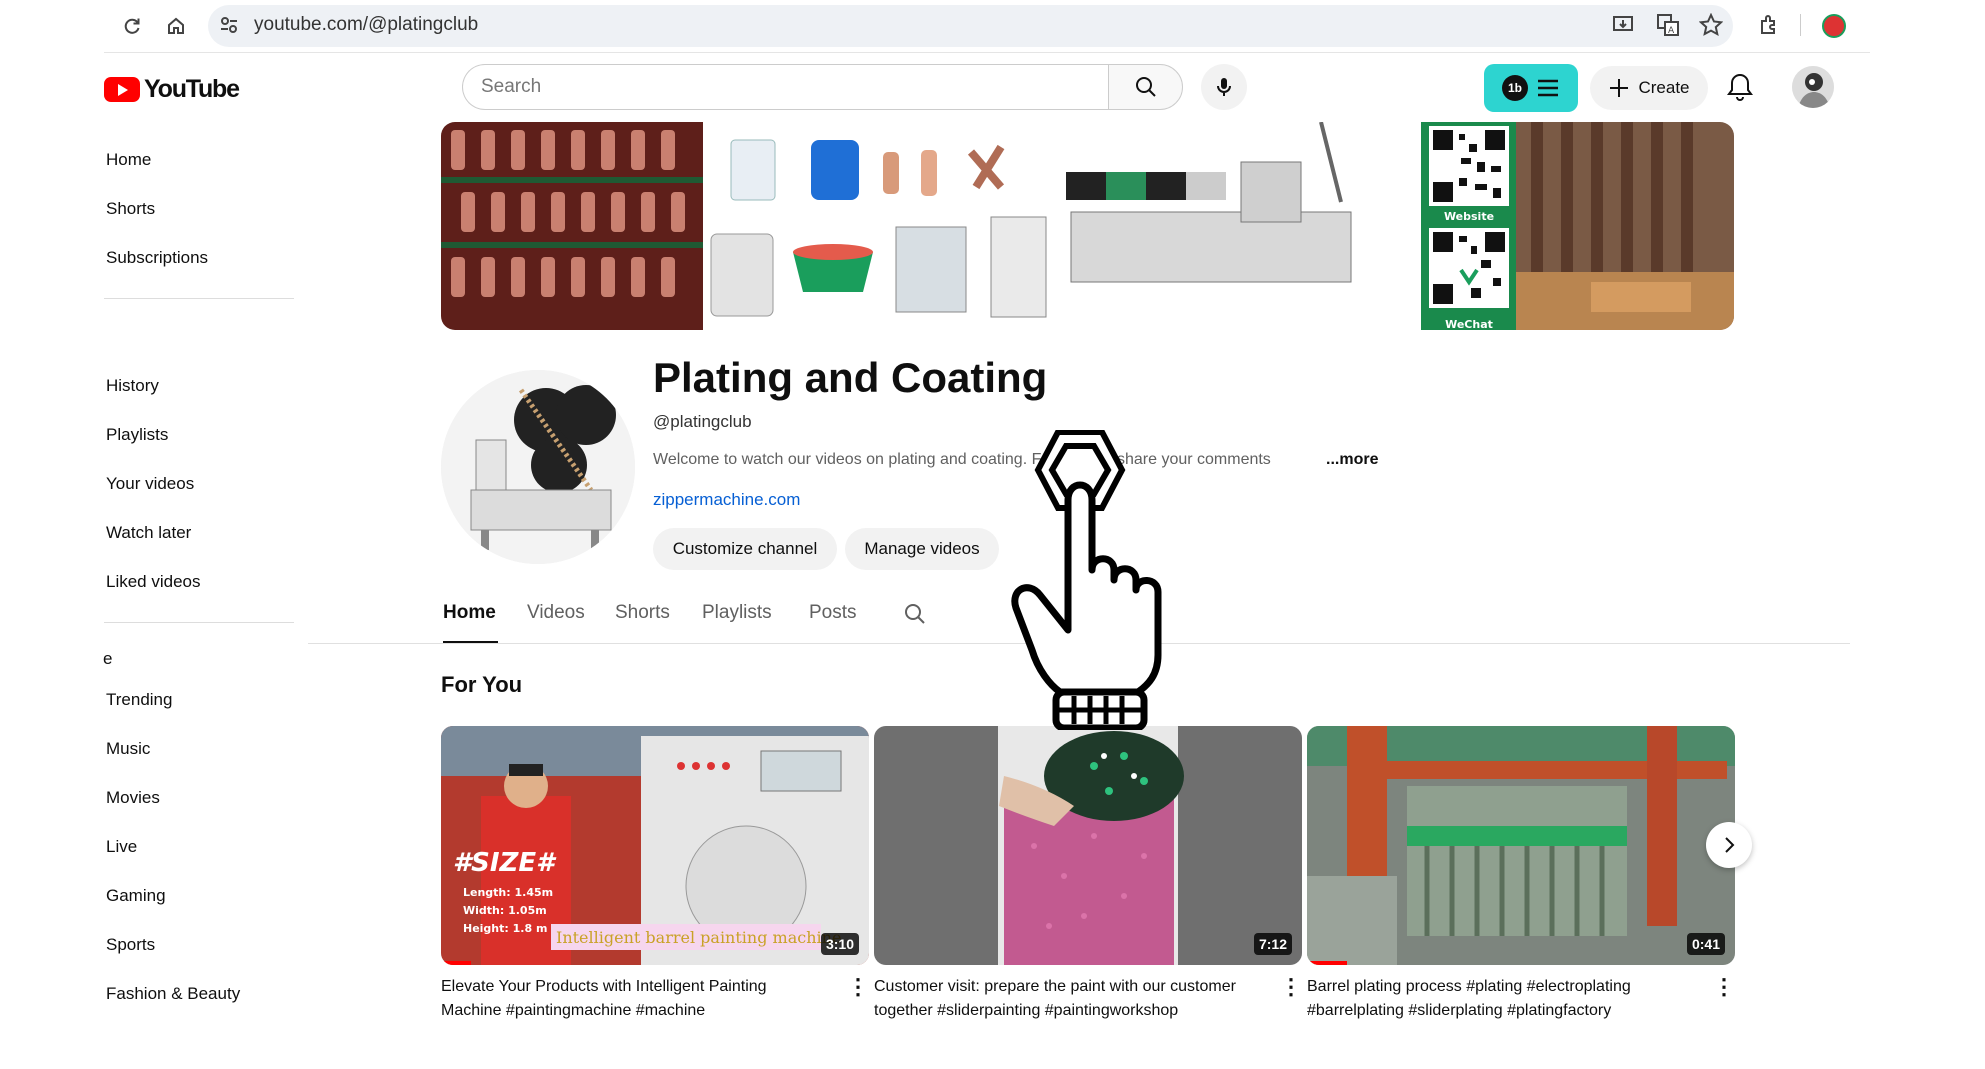  I want to click on notifications-button, so click(1740, 89).